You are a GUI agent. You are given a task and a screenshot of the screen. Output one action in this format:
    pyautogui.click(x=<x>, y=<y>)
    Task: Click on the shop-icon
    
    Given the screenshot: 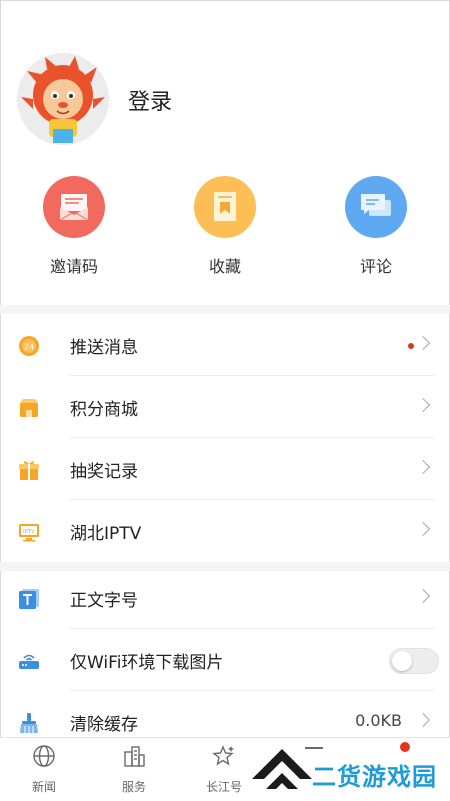 What is the action you would take?
    pyautogui.click(x=29, y=408)
    